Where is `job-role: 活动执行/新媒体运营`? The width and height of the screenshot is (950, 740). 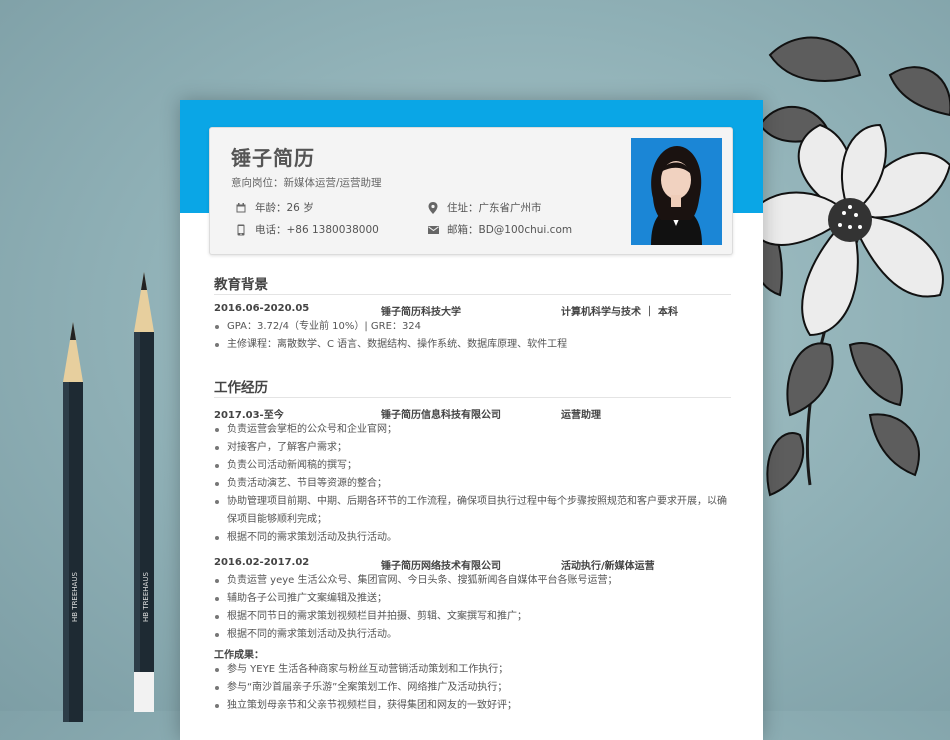
job-role: 活动执行/新媒体运营 is located at coordinates (608, 566).